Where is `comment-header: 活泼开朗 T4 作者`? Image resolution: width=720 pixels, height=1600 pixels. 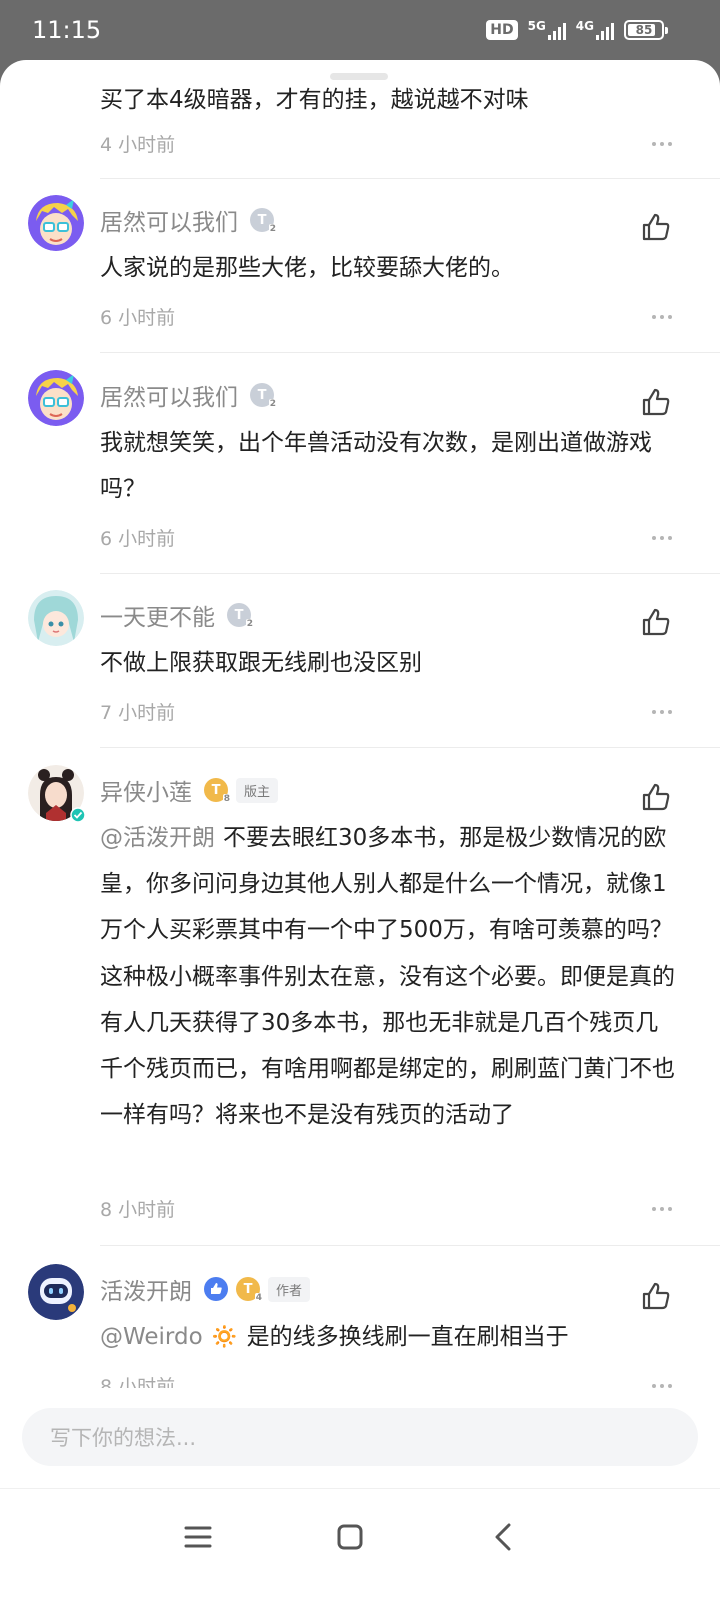 comment-header: 活泼开朗 T4 作者 is located at coordinates (205, 1289).